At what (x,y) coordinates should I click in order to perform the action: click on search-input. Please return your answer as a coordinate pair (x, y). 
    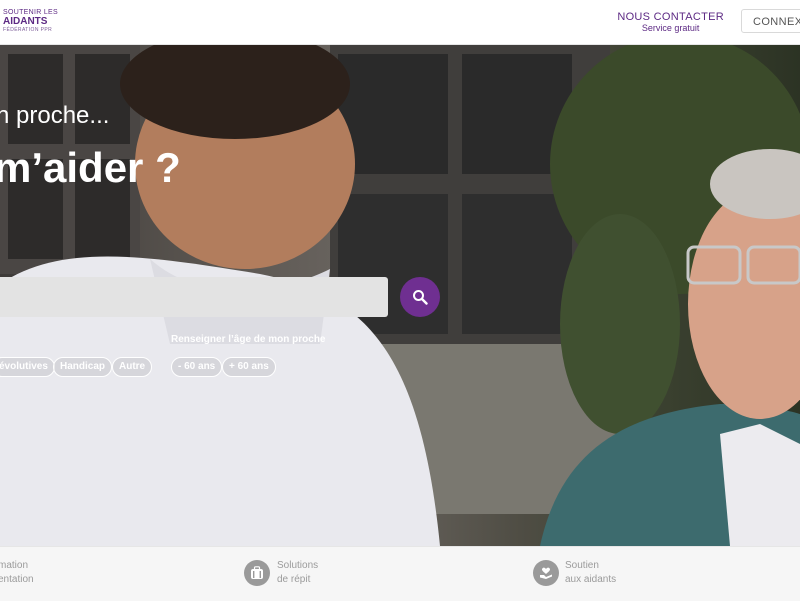
    Looking at the image, I should click on (194, 297).